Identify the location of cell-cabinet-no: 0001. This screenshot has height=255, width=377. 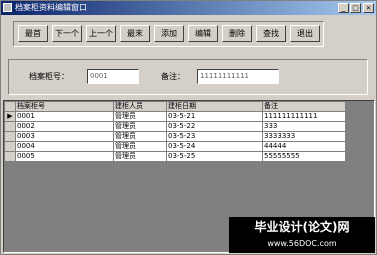
(64, 116).